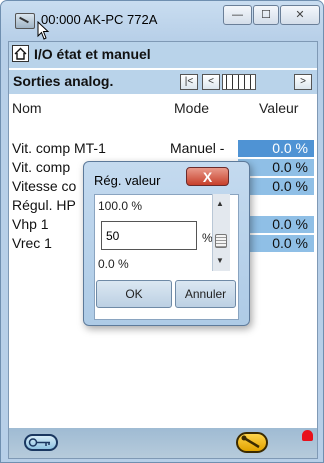  Describe the element at coordinates (307, 435) in the screenshot. I see `alarm-icon` at that location.